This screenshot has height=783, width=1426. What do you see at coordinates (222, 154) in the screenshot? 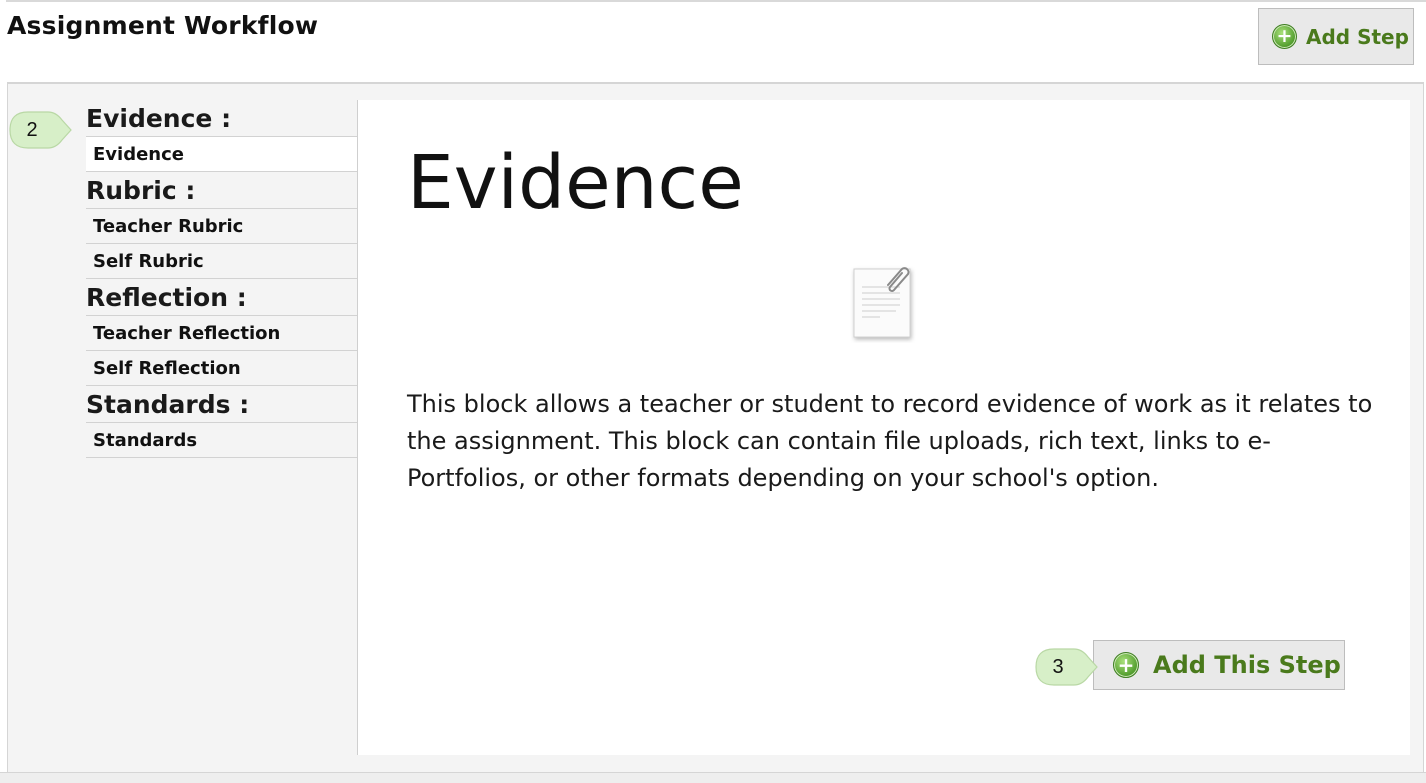
I see `sidebar-item-evidence: Evidence` at bounding box center [222, 154].